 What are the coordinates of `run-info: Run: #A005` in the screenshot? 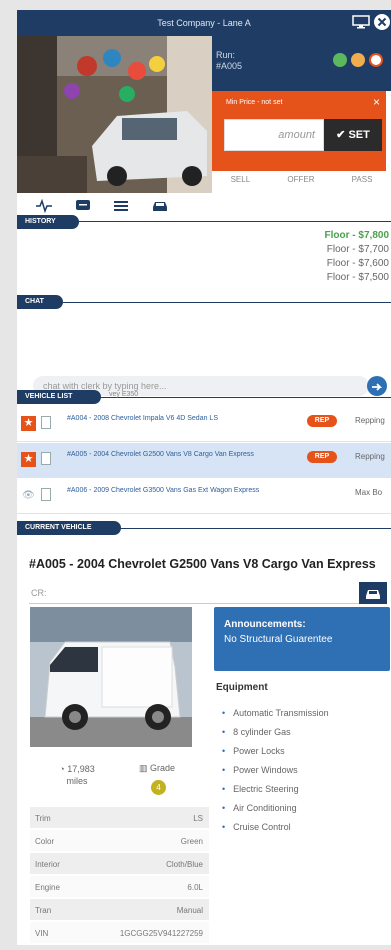 It's located at (229, 61).